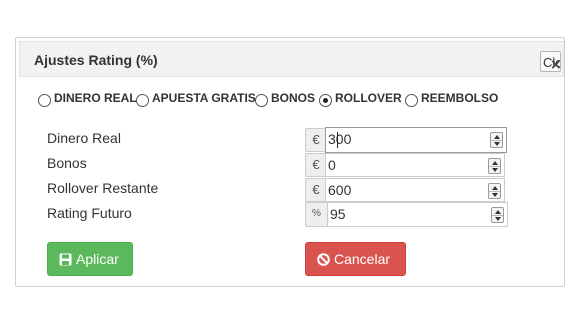 The width and height of the screenshot is (580, 309). Describe the element at coordinates (362, 259) in the screenshot. I see `cancel-label: Cancelar` at that location.